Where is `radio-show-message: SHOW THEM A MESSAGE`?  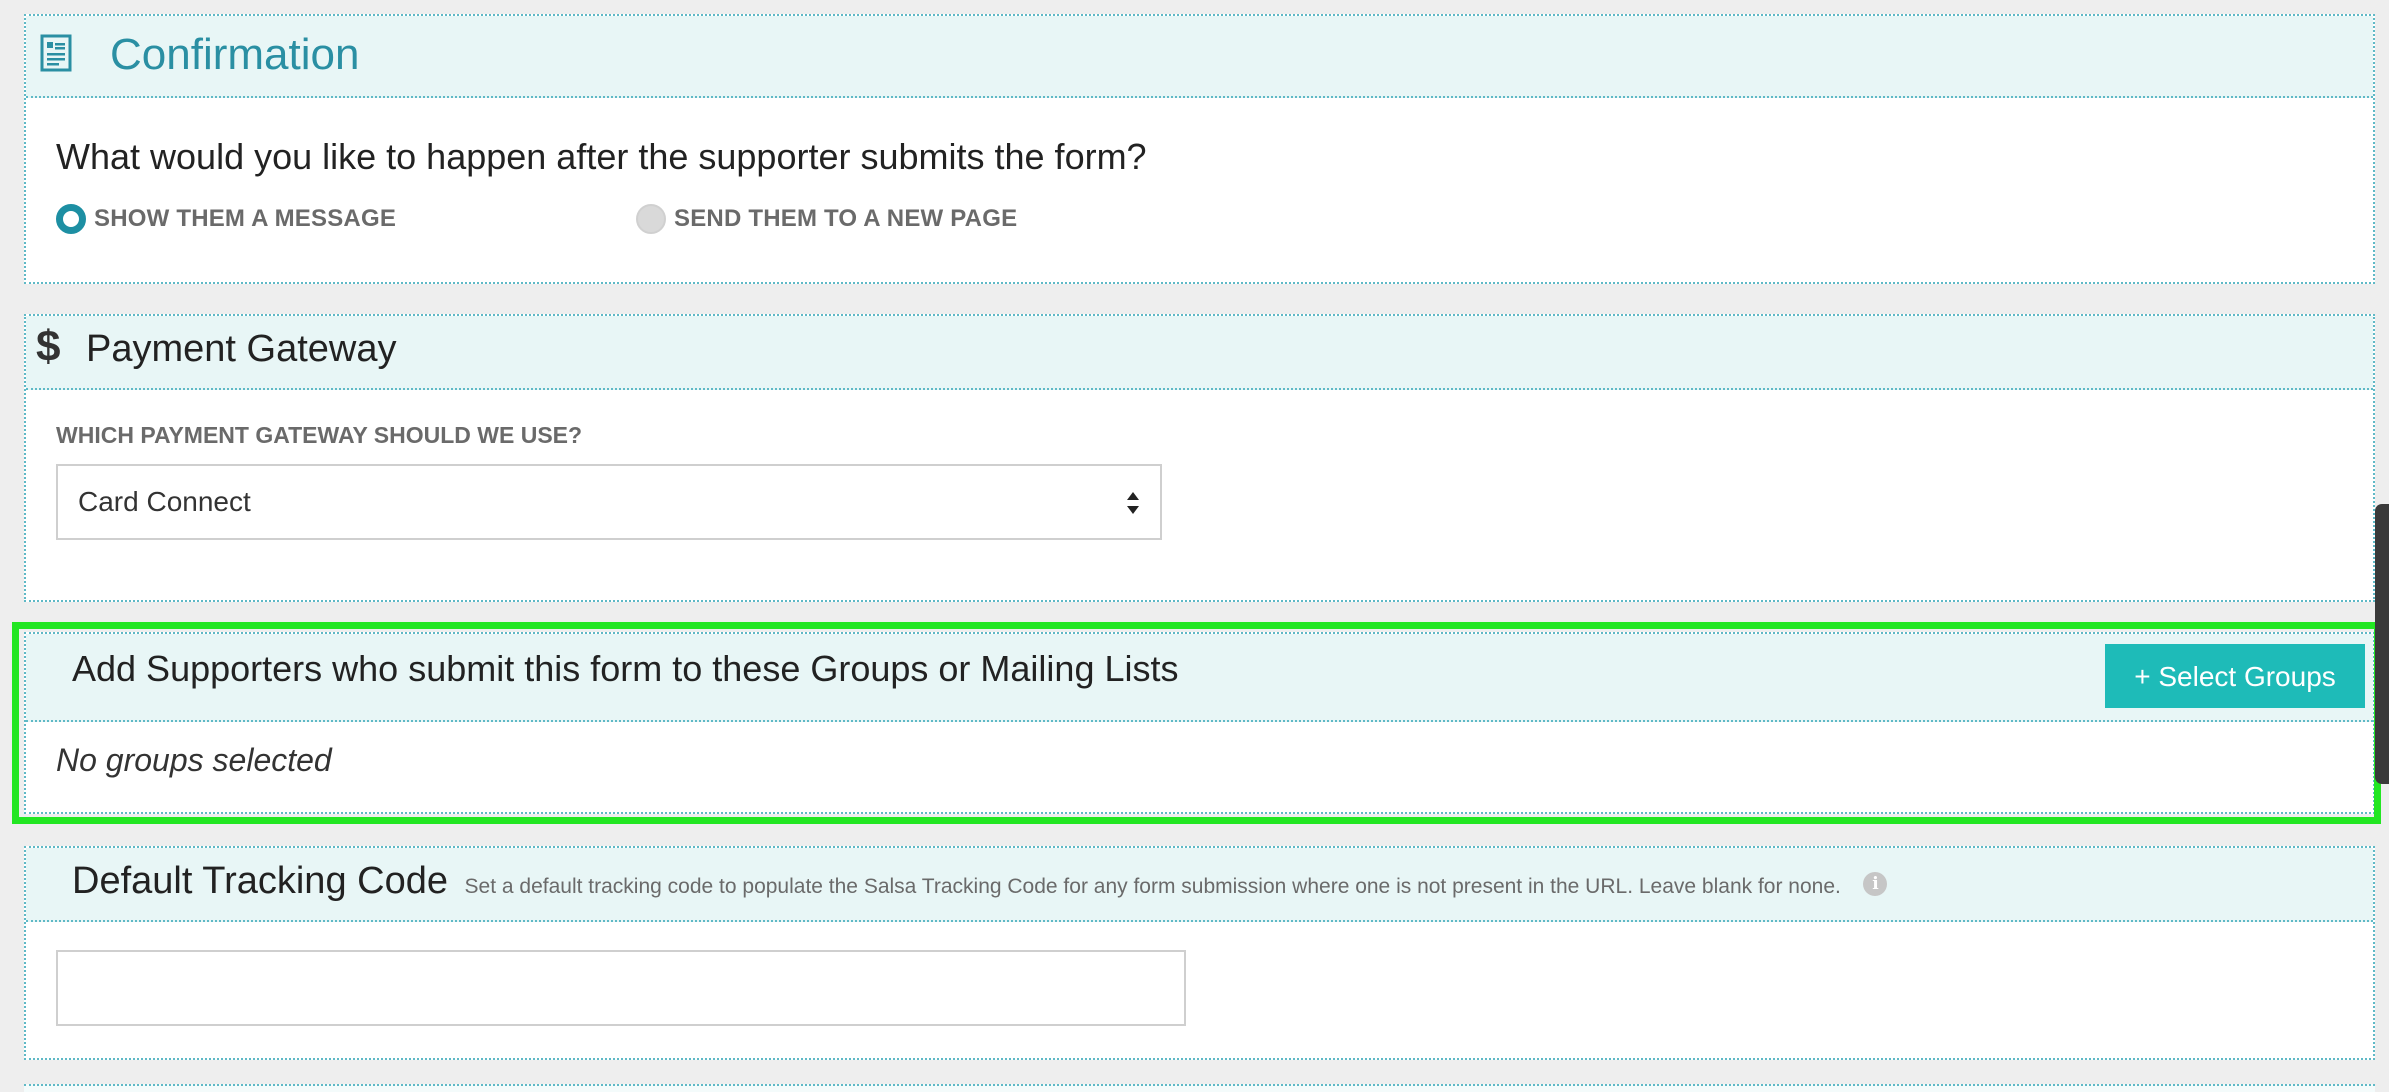 radio-show-message: SHOW THEM A MESSAGE is located at coordinates (226, 219).